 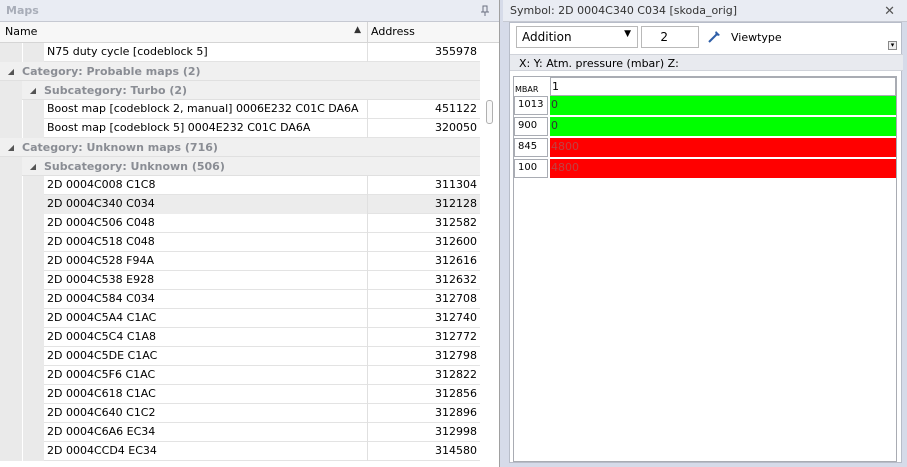 What do you see at coordinates (456, 108) in the screenshot?
I see `map-address-cell: 451122` at bounding box center [456, 108].